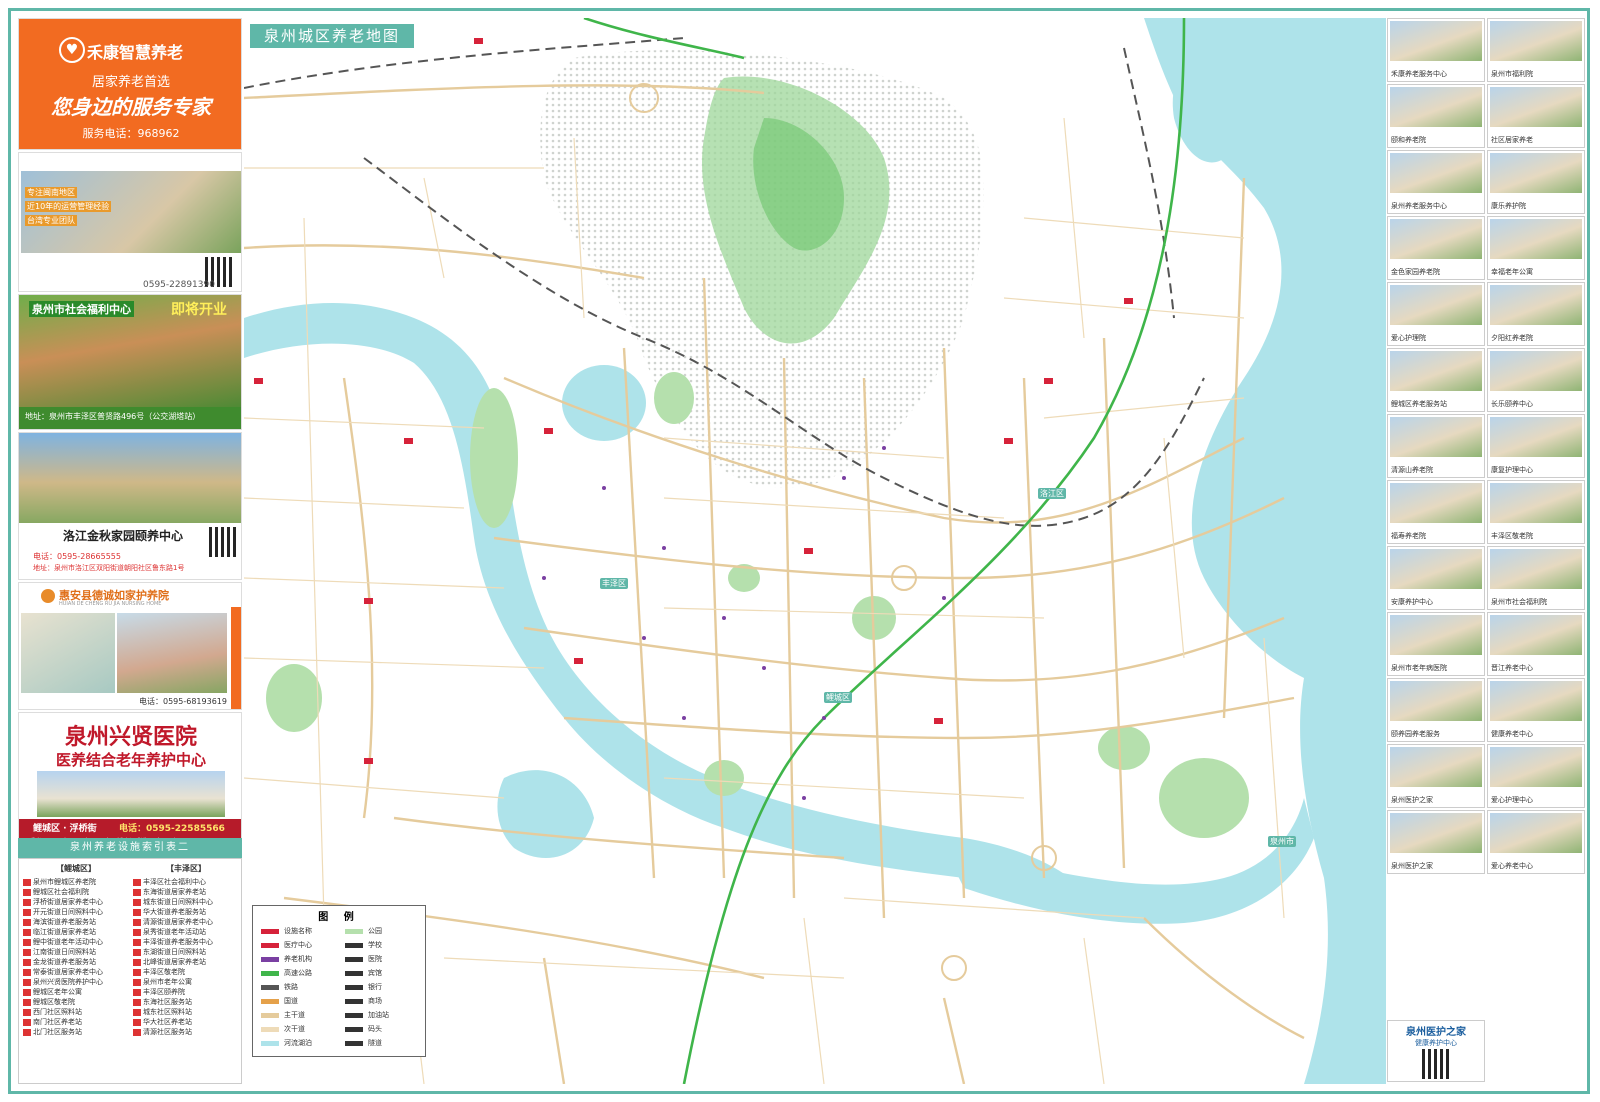 This screenshot has width=1600, height=1102. What do you see at coordinates (113, 416) in the screenshot?
I see `welfare-address: 地址：泉州市丰泽区普贤路496号（公交湖塔站）` at bounding box center [113, 416].